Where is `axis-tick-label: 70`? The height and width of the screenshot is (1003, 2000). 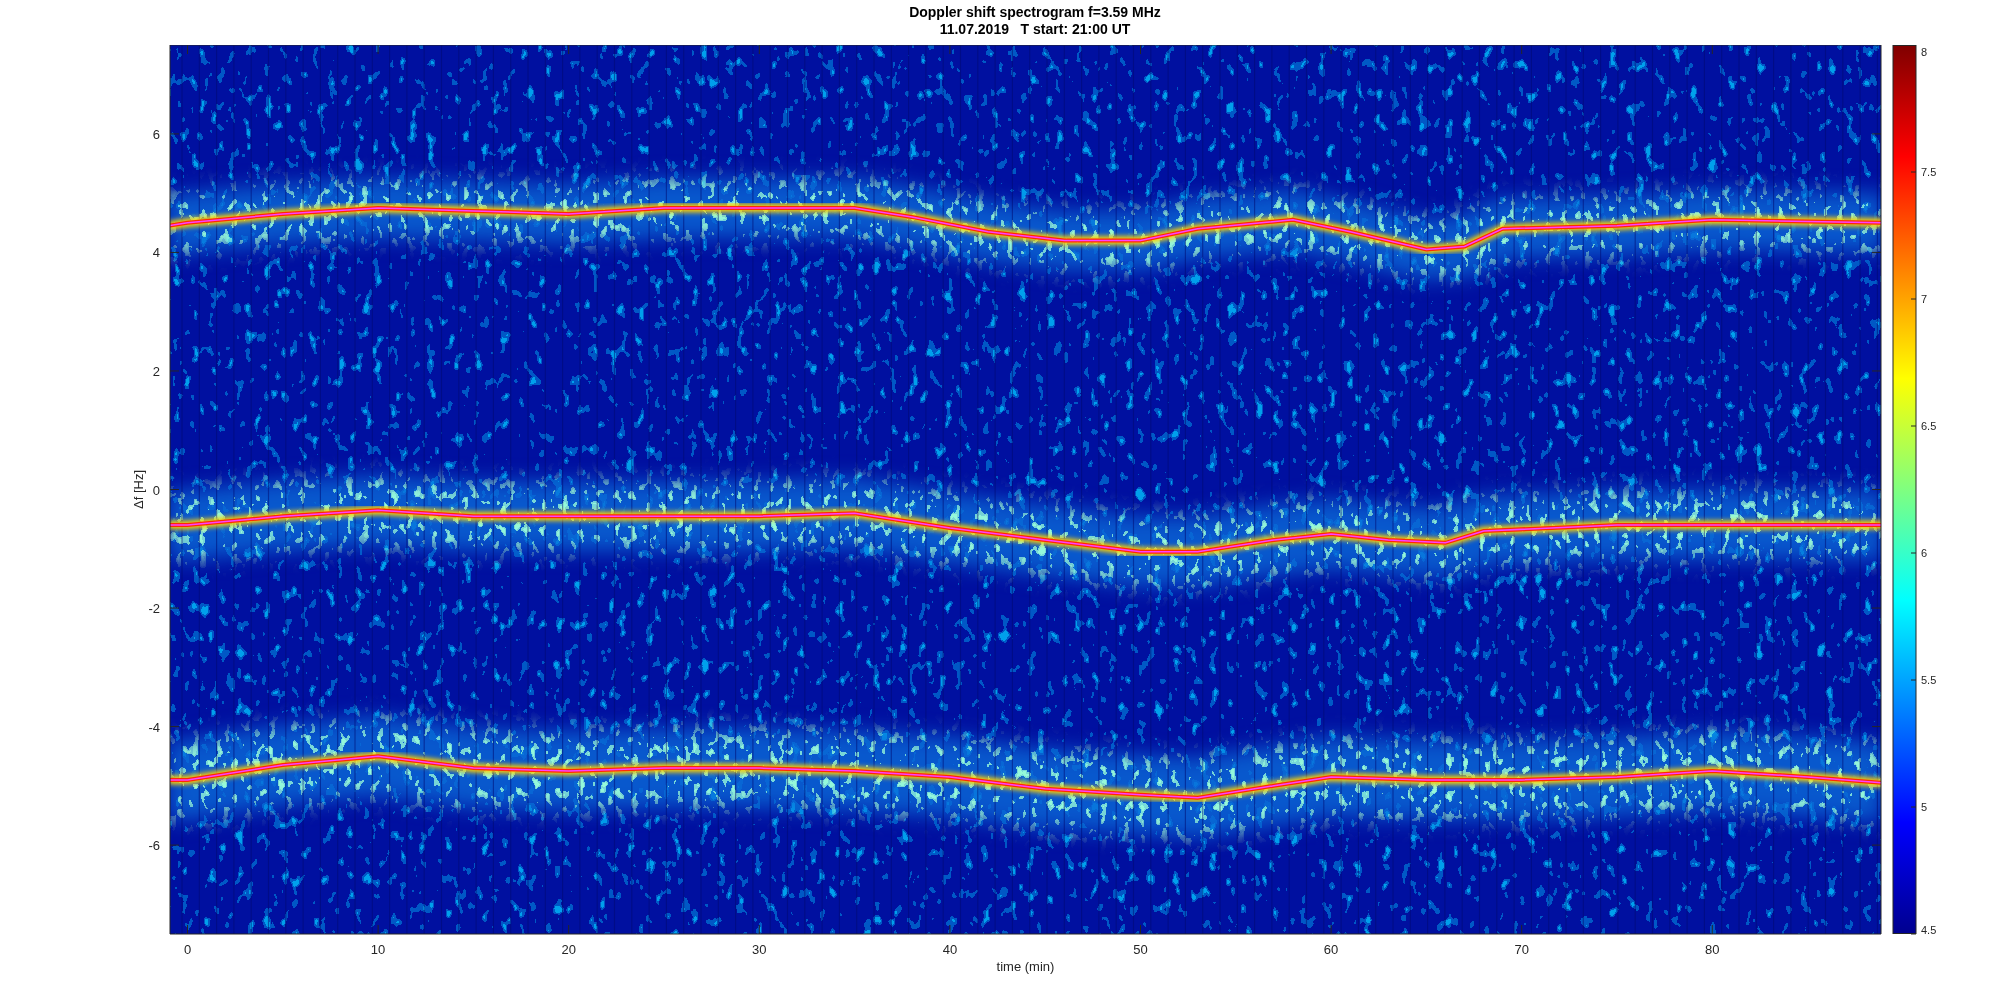 axis-tick-label: 70 is located at coordinates (1521, 949).